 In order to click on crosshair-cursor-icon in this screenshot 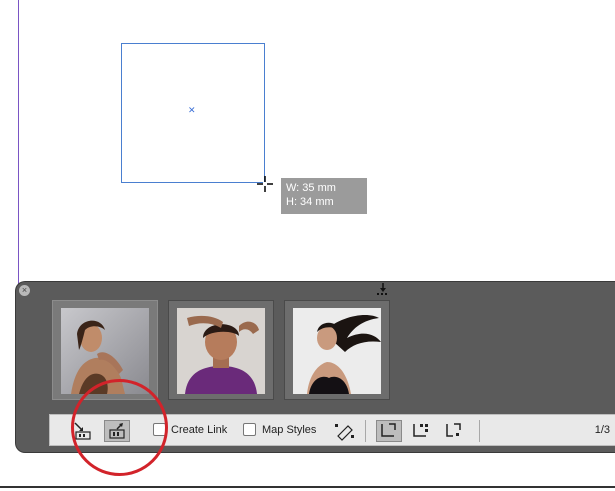, I will do `click(265, 184)`.